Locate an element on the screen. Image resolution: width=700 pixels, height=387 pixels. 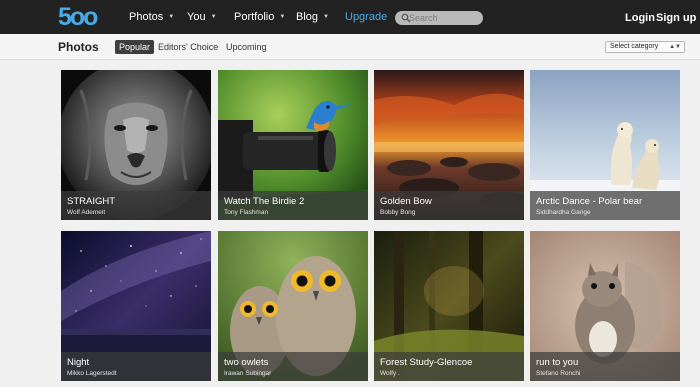
photo-caption: two owlets Irawan Subingar is located at coordinates (293, 366).